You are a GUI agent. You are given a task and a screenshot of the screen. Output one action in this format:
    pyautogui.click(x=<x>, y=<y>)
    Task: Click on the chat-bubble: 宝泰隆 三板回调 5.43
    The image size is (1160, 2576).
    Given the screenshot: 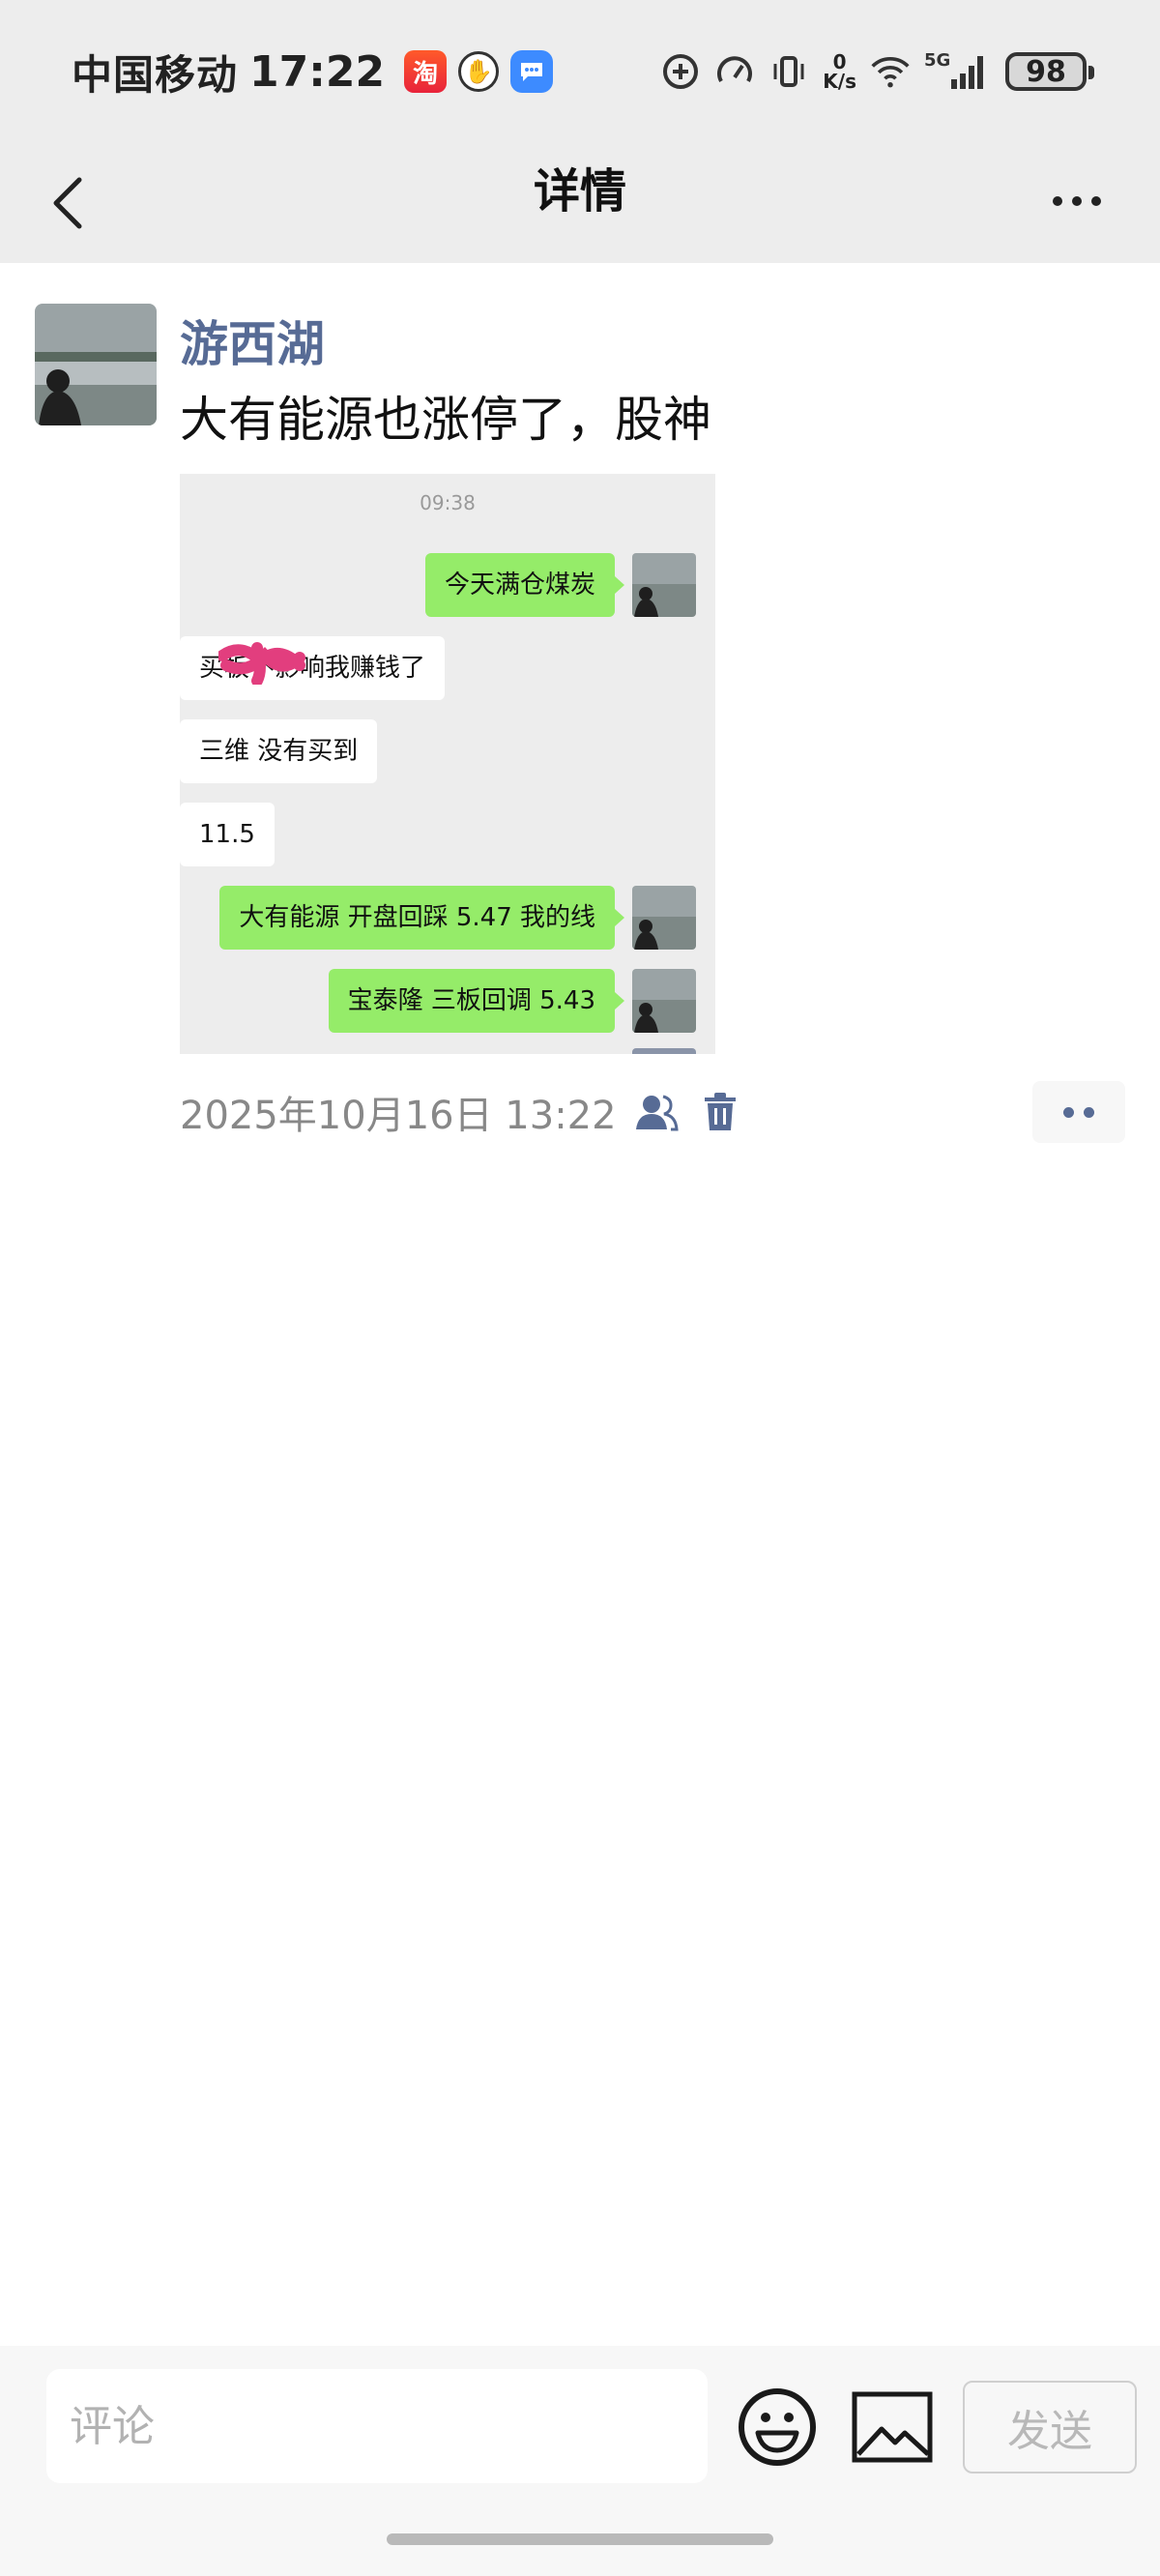 What is the action you would take?
    pyautogui.click(x=477, y=1001)
    